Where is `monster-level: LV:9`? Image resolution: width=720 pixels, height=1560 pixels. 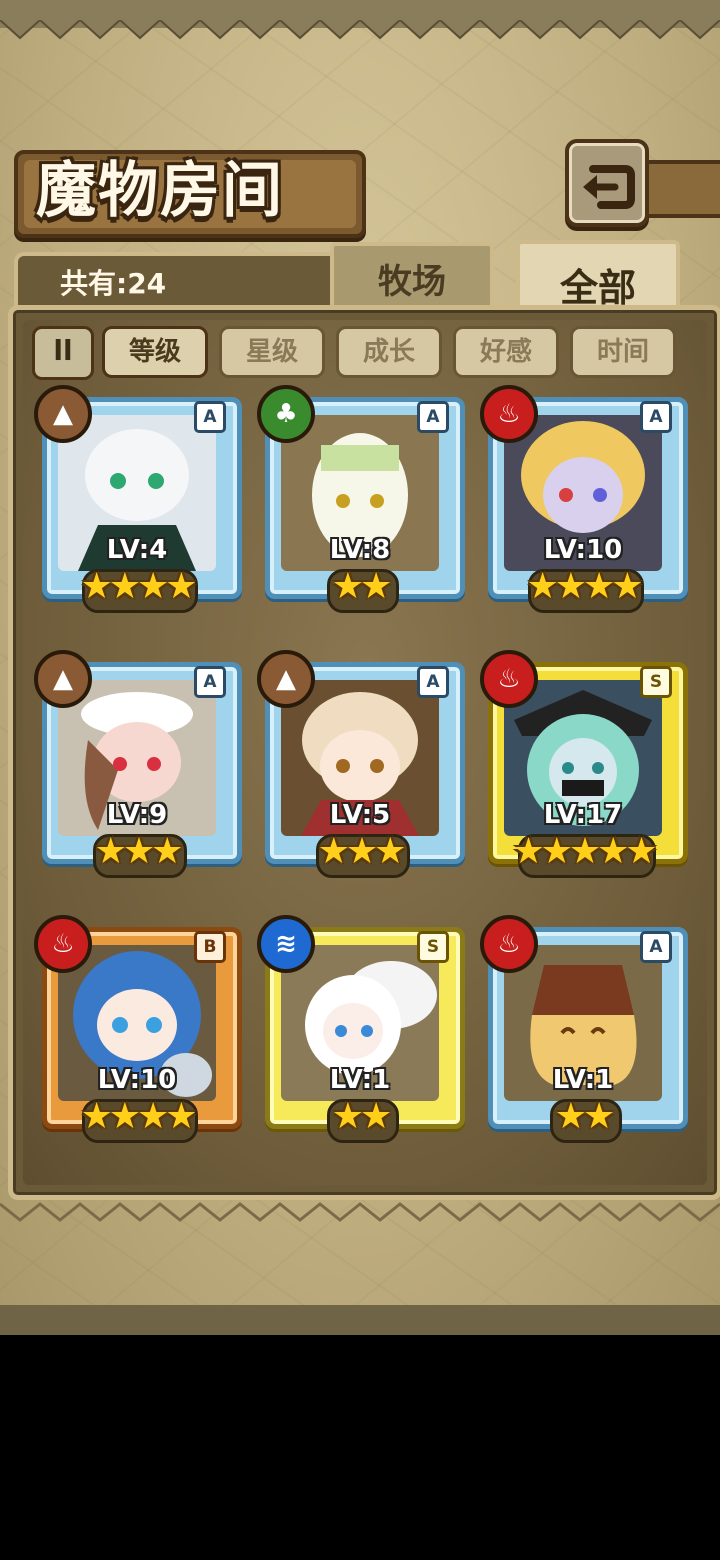 monster-level: LV:9 is located at coordinates (137, 815).